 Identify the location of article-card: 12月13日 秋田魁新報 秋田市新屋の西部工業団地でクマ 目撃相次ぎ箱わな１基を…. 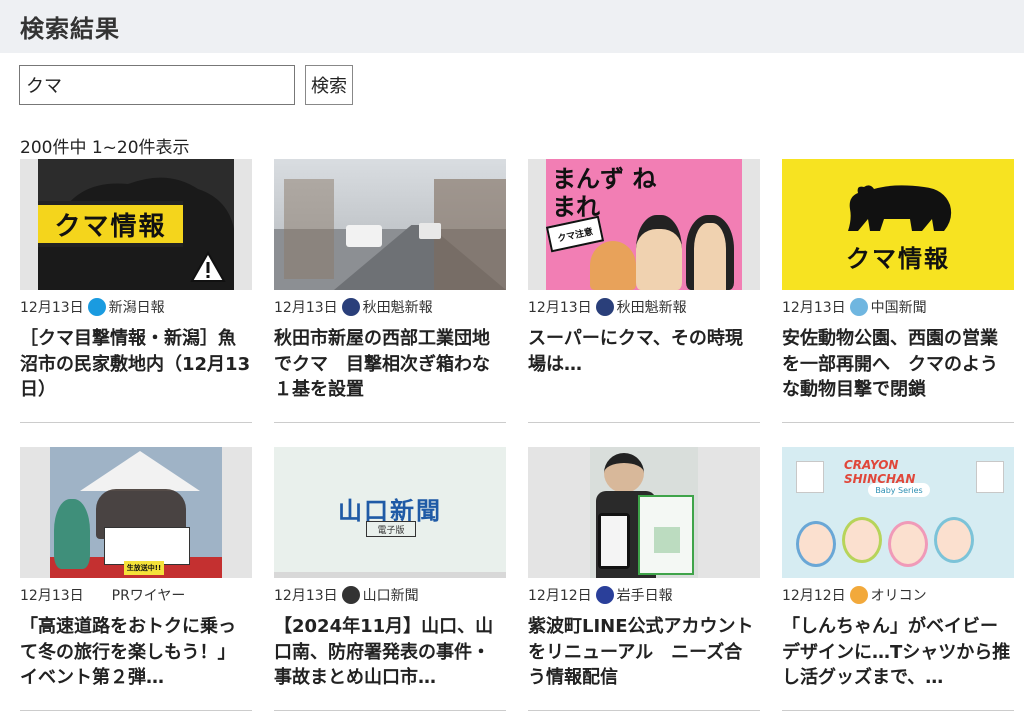
(390, 291).